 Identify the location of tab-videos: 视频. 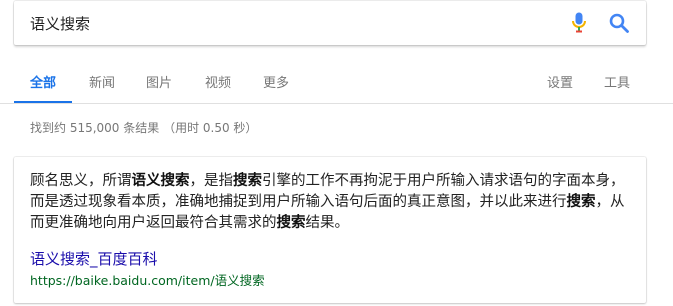
(218, 81).